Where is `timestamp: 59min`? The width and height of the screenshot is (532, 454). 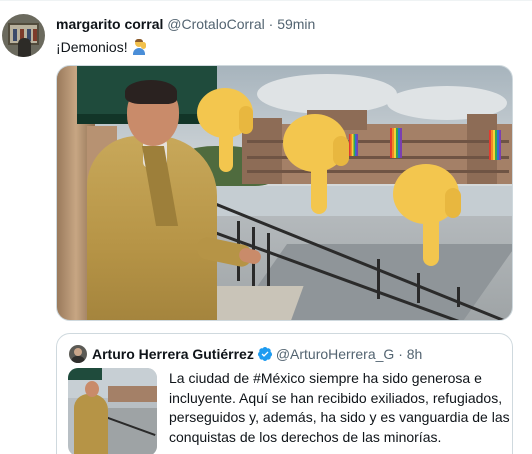
timestamp: 59min is located at coordinates (296, 24).